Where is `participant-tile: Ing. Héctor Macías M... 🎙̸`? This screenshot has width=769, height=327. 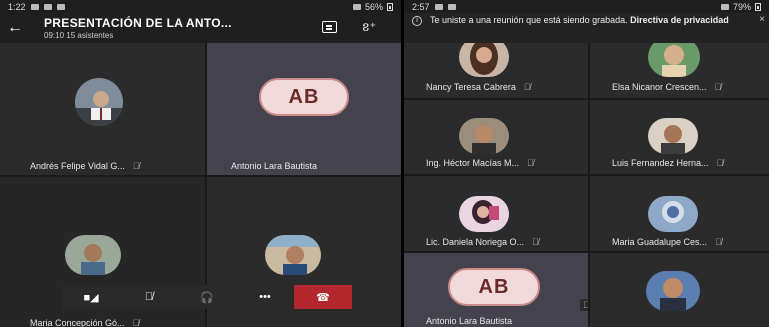
participant-tile: Ing. Héctor Macías M... 🎙̸ is located at coordinates (496, 137).